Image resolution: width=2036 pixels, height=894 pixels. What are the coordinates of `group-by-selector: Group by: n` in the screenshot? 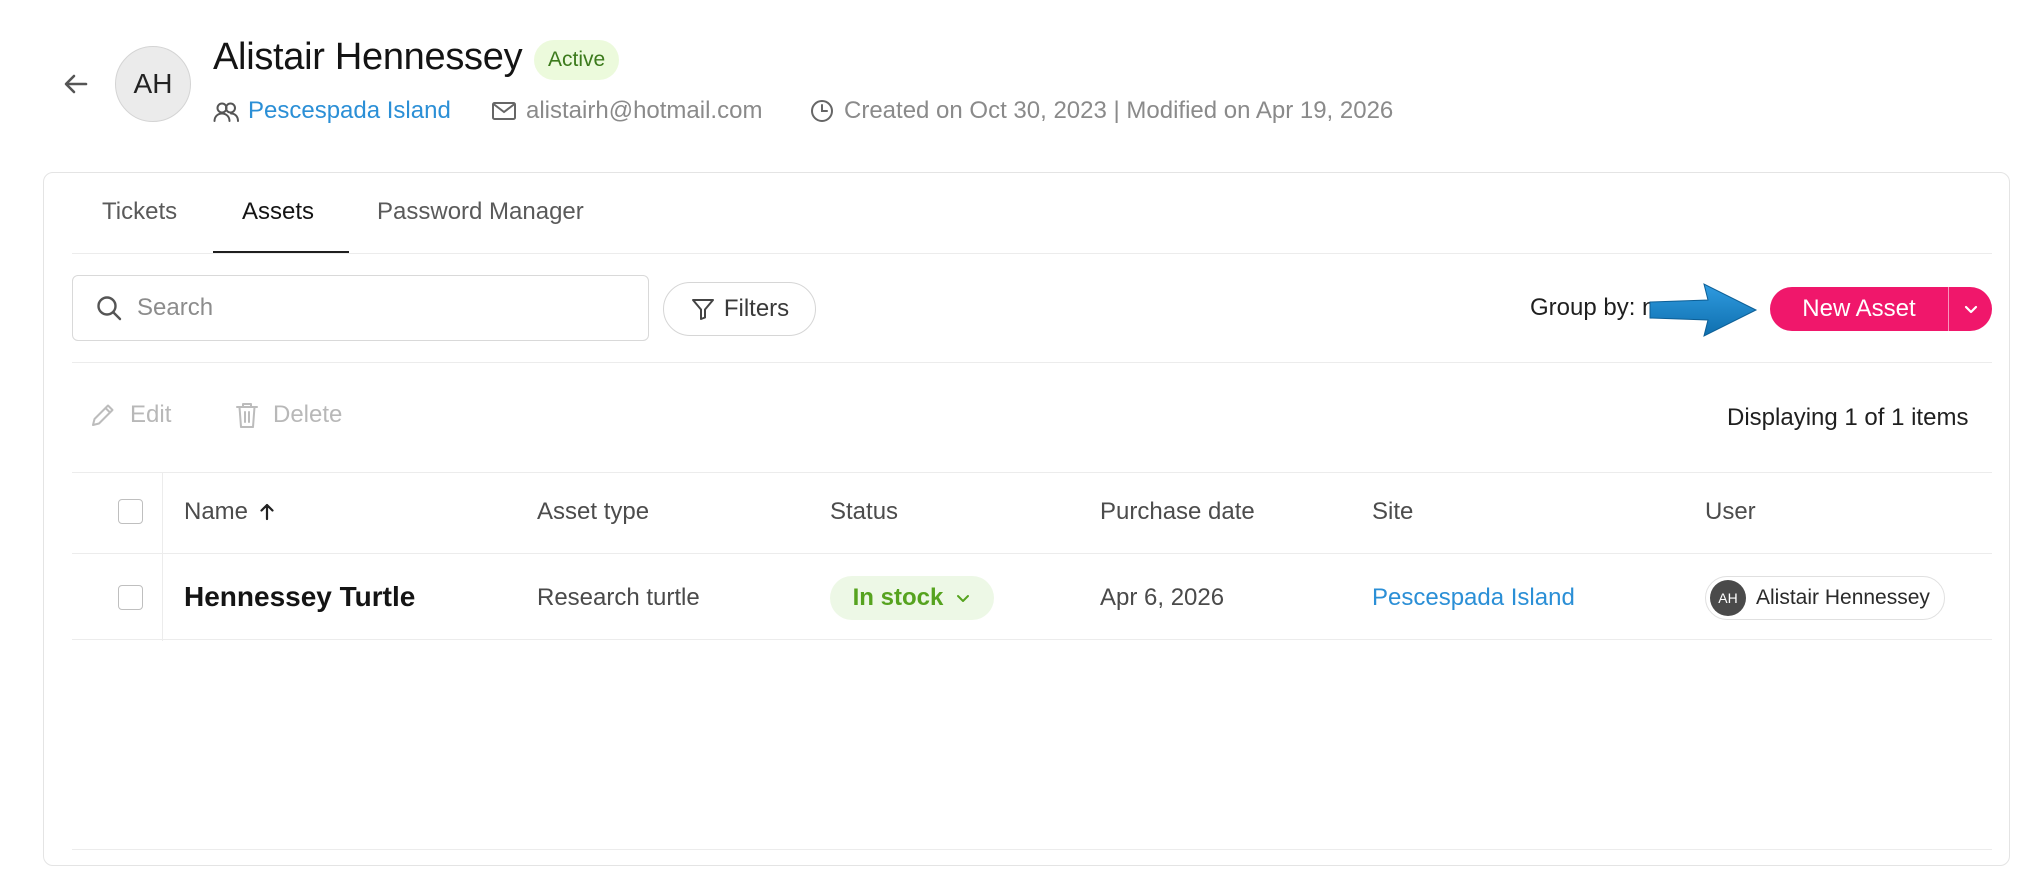 It's located at (1592, 308).